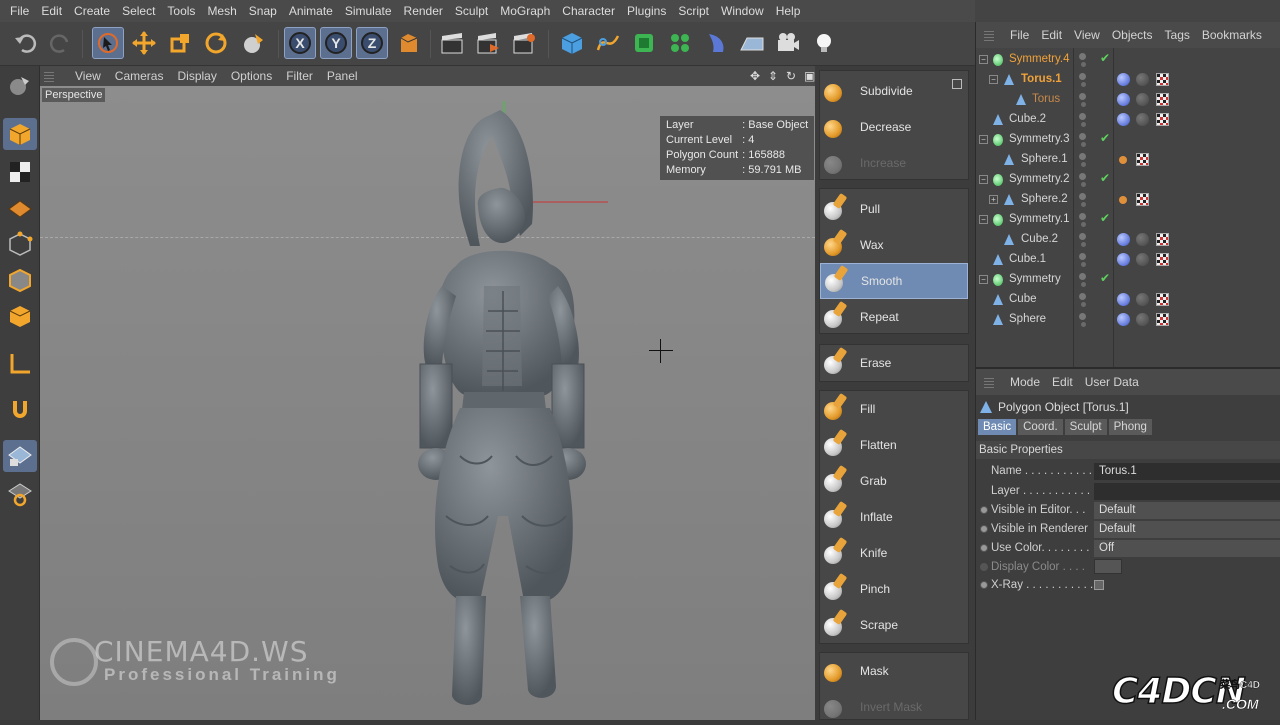  Describe the element at coordinates (139, 76) in the screenshot. I see `viewport-menu-cameras: Cameras` at that location.